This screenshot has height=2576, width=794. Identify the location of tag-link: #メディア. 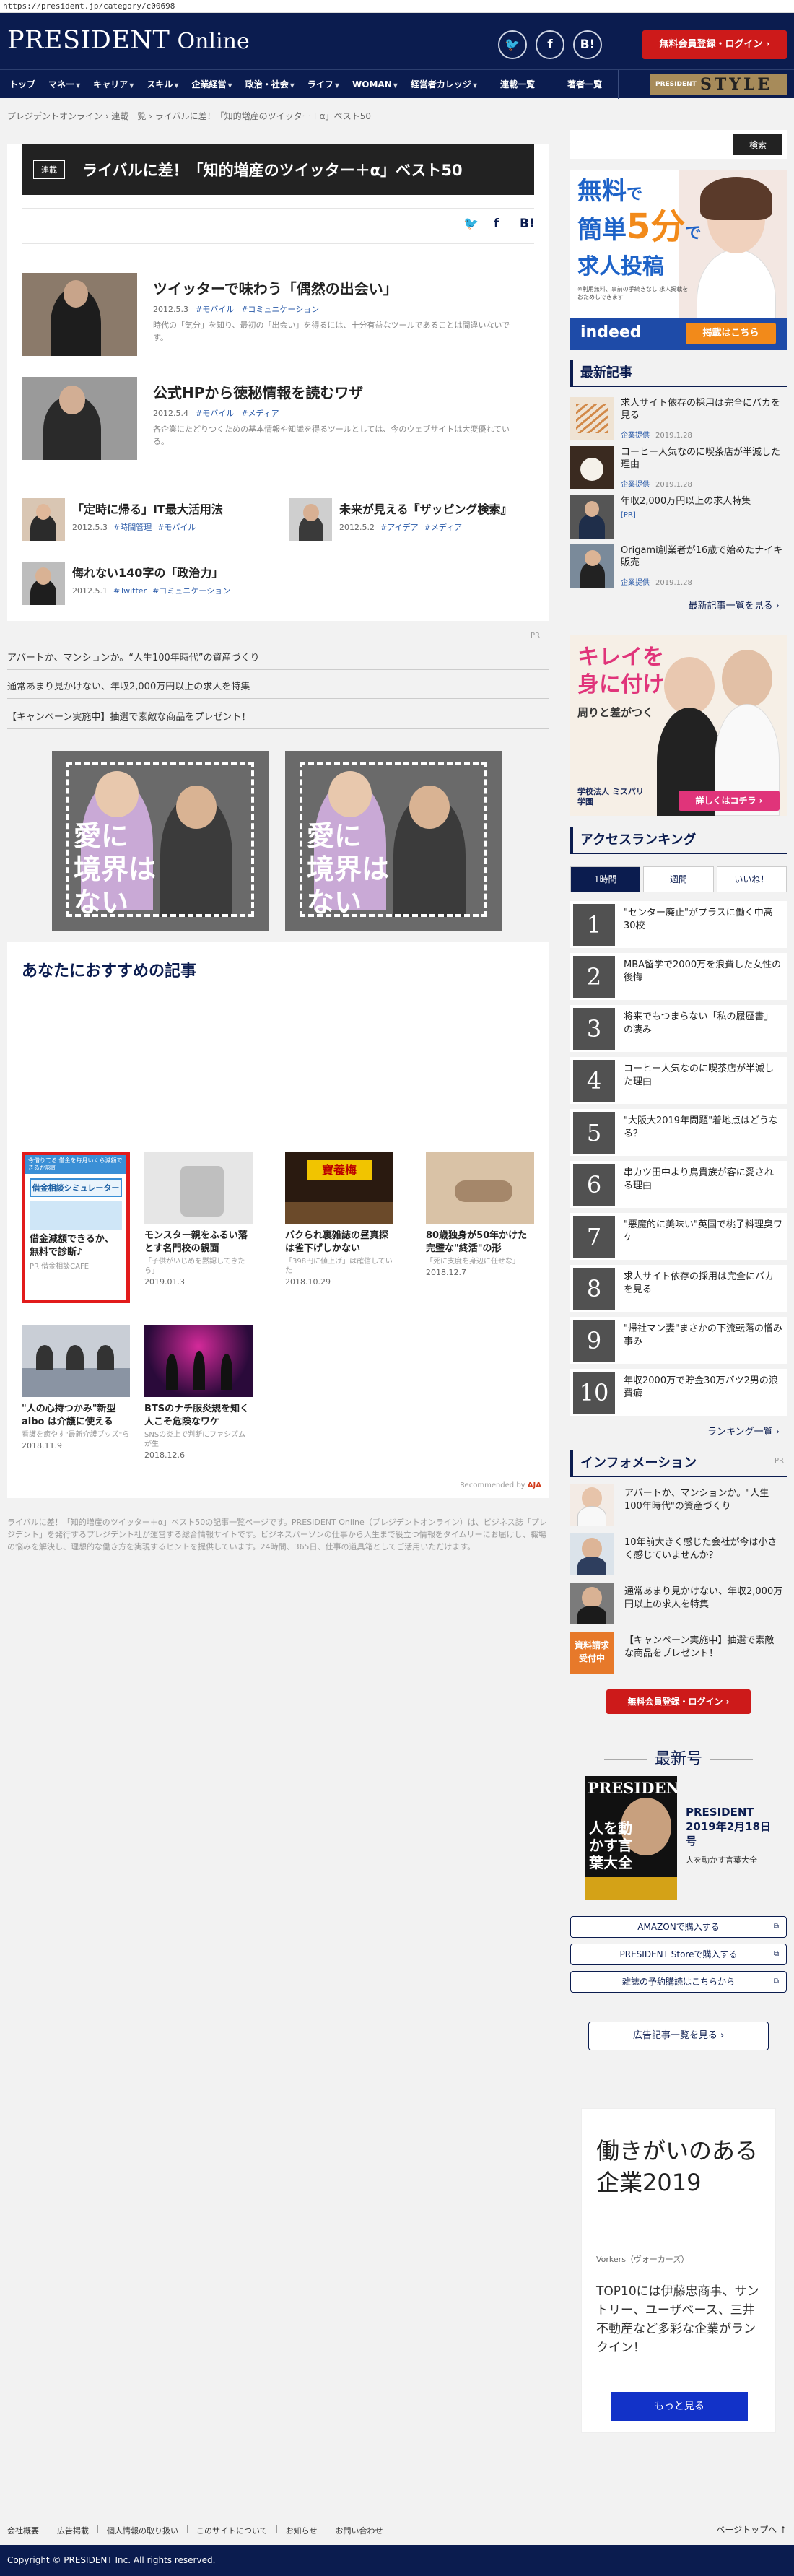
(443, 527).